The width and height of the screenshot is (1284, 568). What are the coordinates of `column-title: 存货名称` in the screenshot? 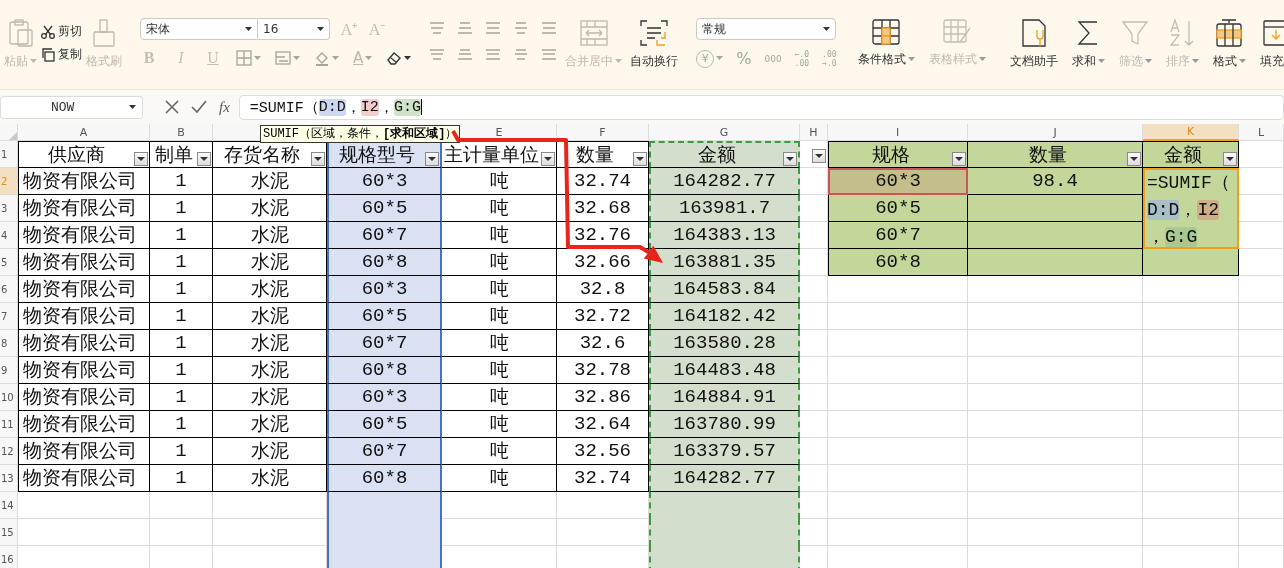 It's located at (262, 155).